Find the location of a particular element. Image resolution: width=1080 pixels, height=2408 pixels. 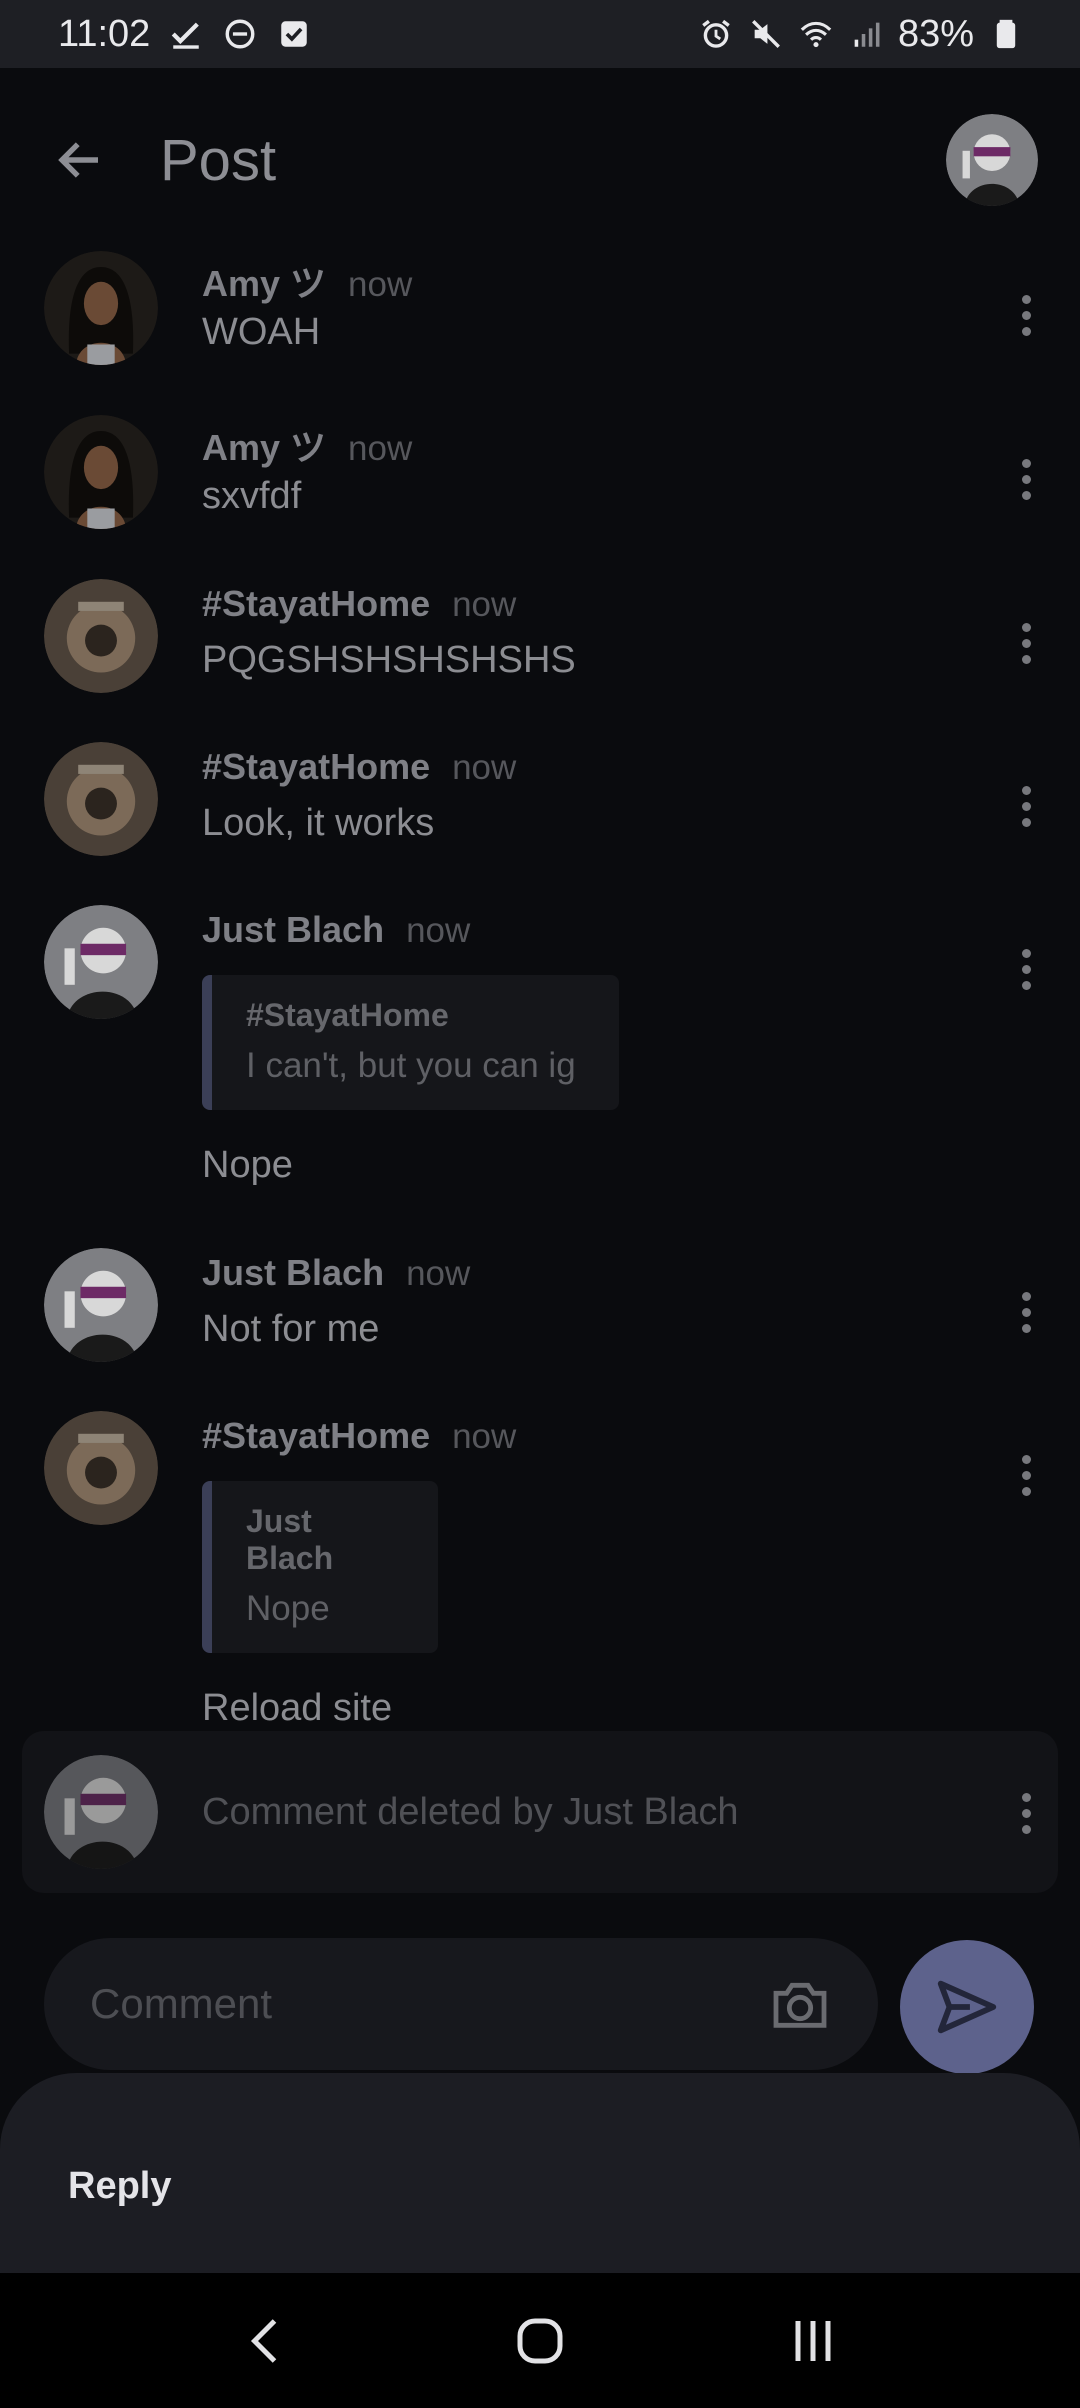

page-title: Post is located at coordinates (218, 160).